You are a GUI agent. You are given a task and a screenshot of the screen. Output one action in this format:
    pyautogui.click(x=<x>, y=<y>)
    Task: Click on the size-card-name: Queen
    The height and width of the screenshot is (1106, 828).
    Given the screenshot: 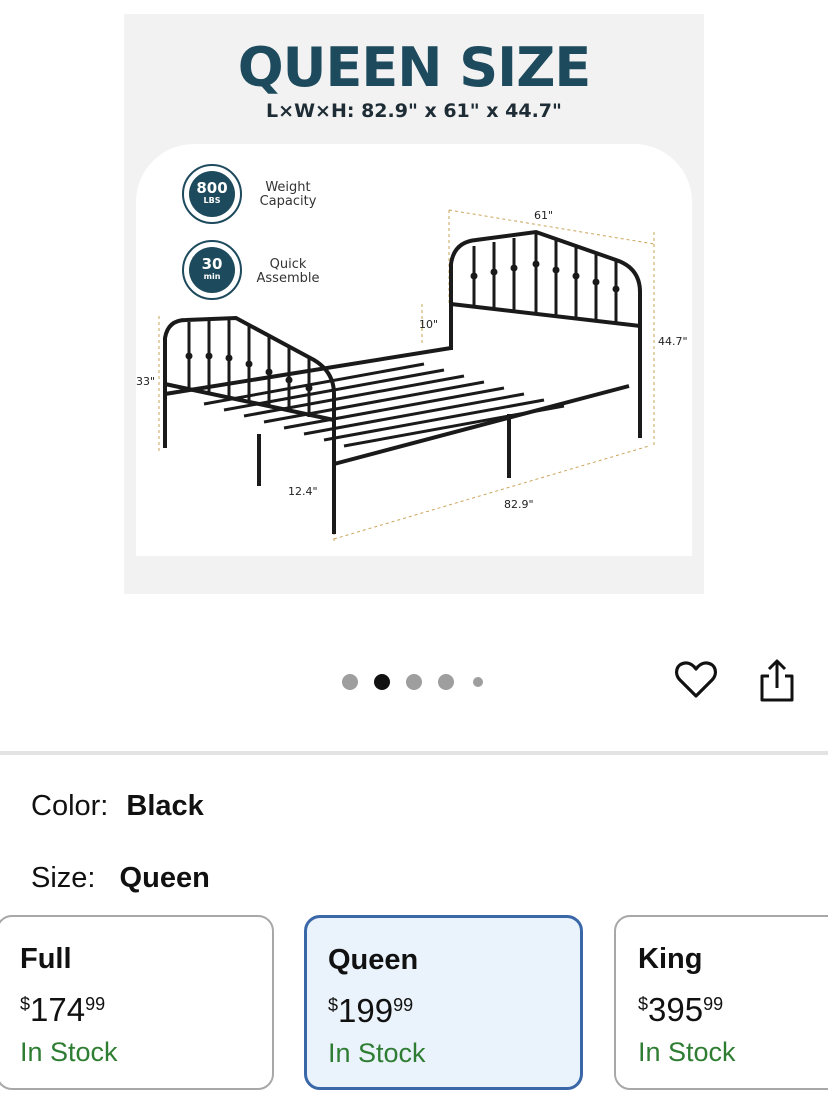 What is the action you would take?
    pyautogui.click(x=373, y=960)
    